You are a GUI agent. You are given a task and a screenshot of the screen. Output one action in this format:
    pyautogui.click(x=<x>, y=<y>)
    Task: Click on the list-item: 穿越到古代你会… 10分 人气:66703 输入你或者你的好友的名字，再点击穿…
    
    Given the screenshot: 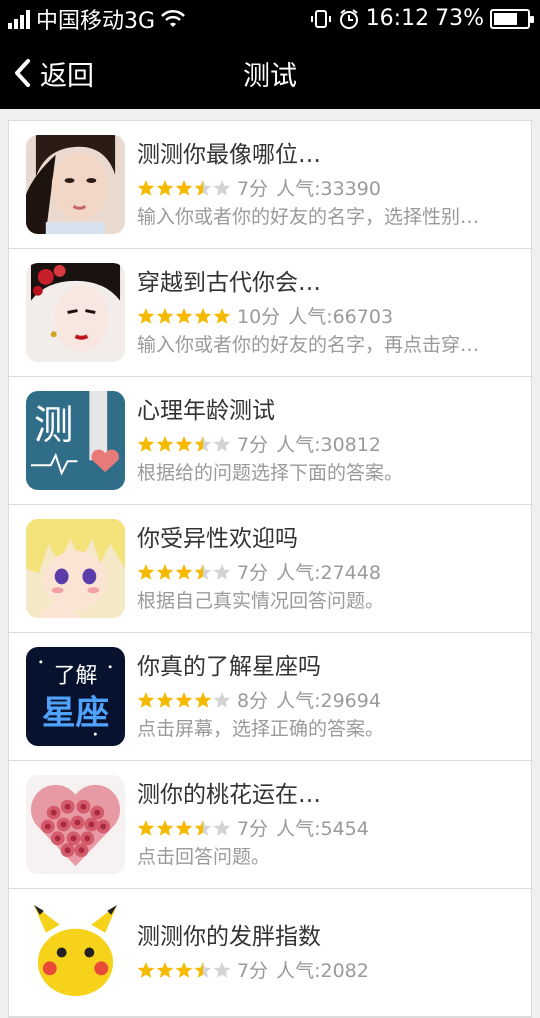 What is the action you would take?
    pyautogui.click(x=270, y=313)
    